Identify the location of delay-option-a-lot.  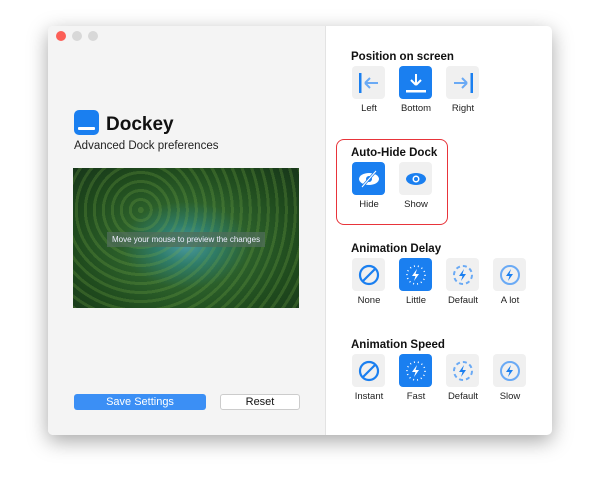
(509, 274).